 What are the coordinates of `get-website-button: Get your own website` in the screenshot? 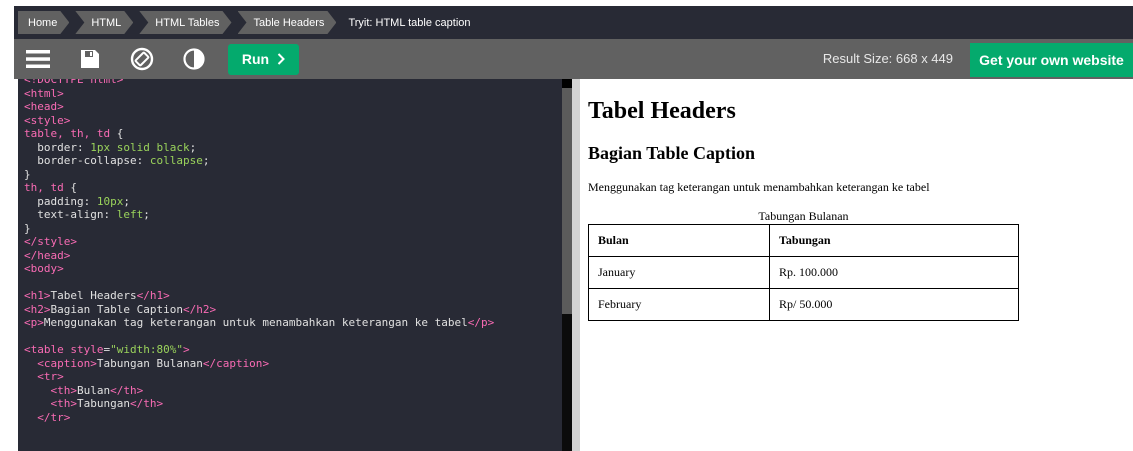 It's located at (1051, 60).